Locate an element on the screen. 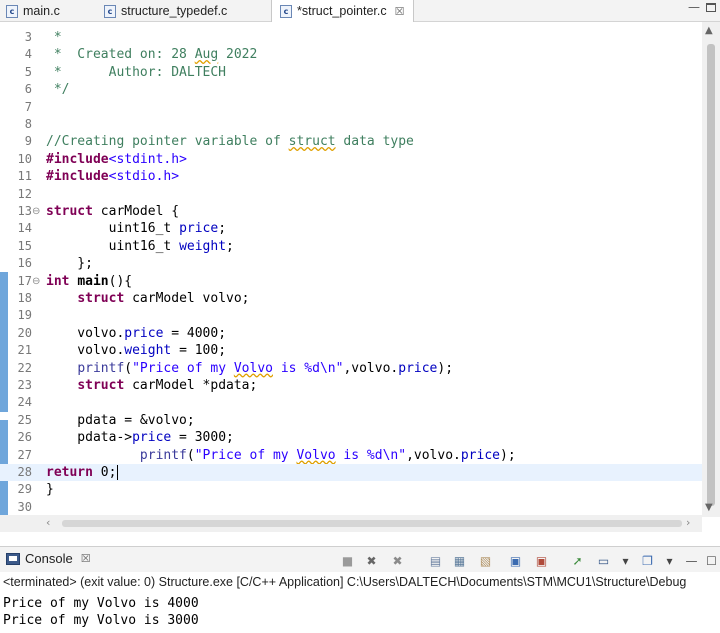 The image size is (720, 633). tab-label: main.c is located at coordinates (41, 11).